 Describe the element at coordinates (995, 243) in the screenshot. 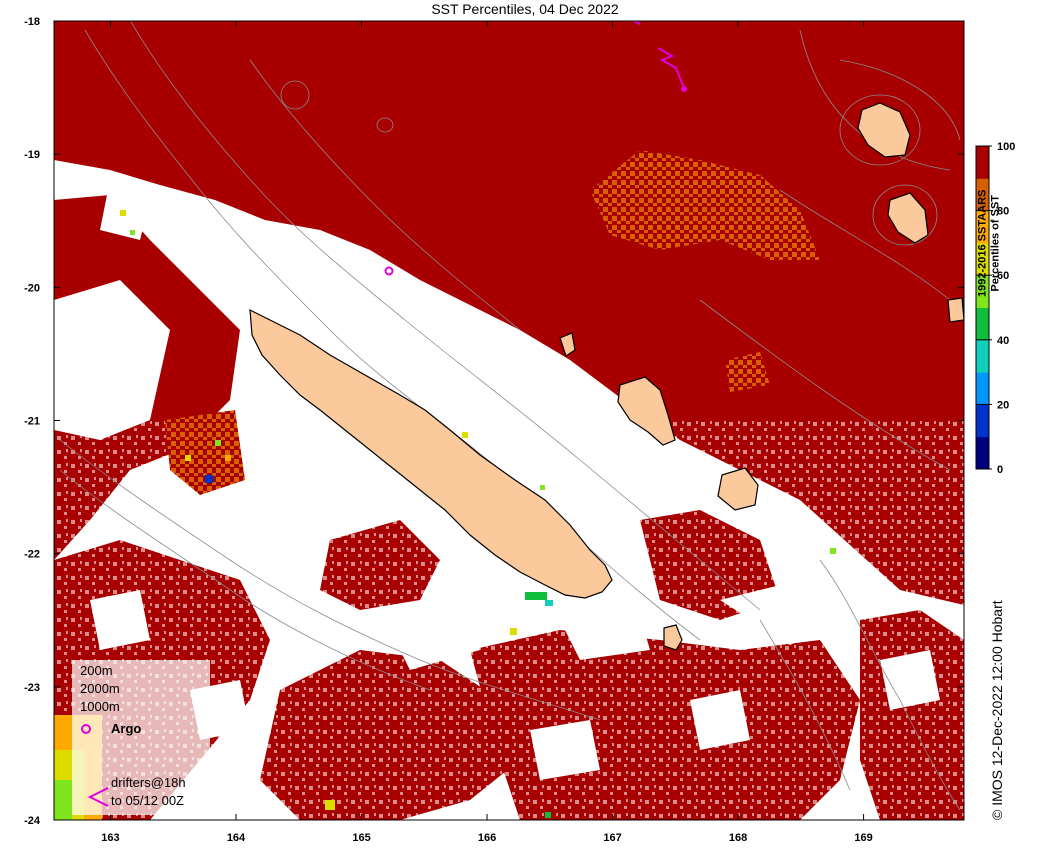

I see `colorbar-label-line2: Percentiles of SST` at that location.